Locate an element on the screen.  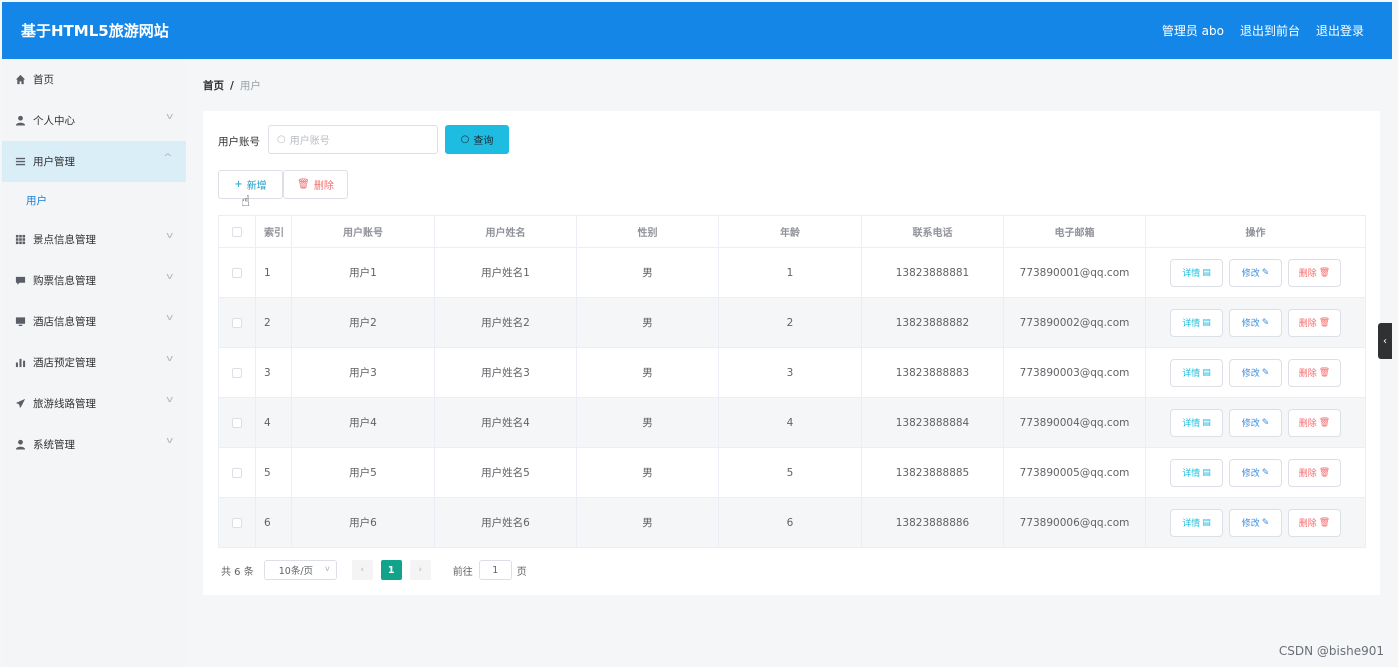
cell-actions: 详情 ▤ 修改 ✎ 删除 🗑 is located at coordinates (1255, 522).